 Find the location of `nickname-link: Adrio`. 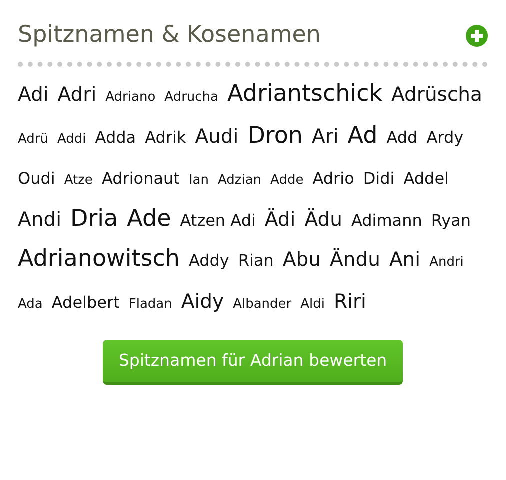

nickname-link: Adrio is located at coordinates (333, 178).